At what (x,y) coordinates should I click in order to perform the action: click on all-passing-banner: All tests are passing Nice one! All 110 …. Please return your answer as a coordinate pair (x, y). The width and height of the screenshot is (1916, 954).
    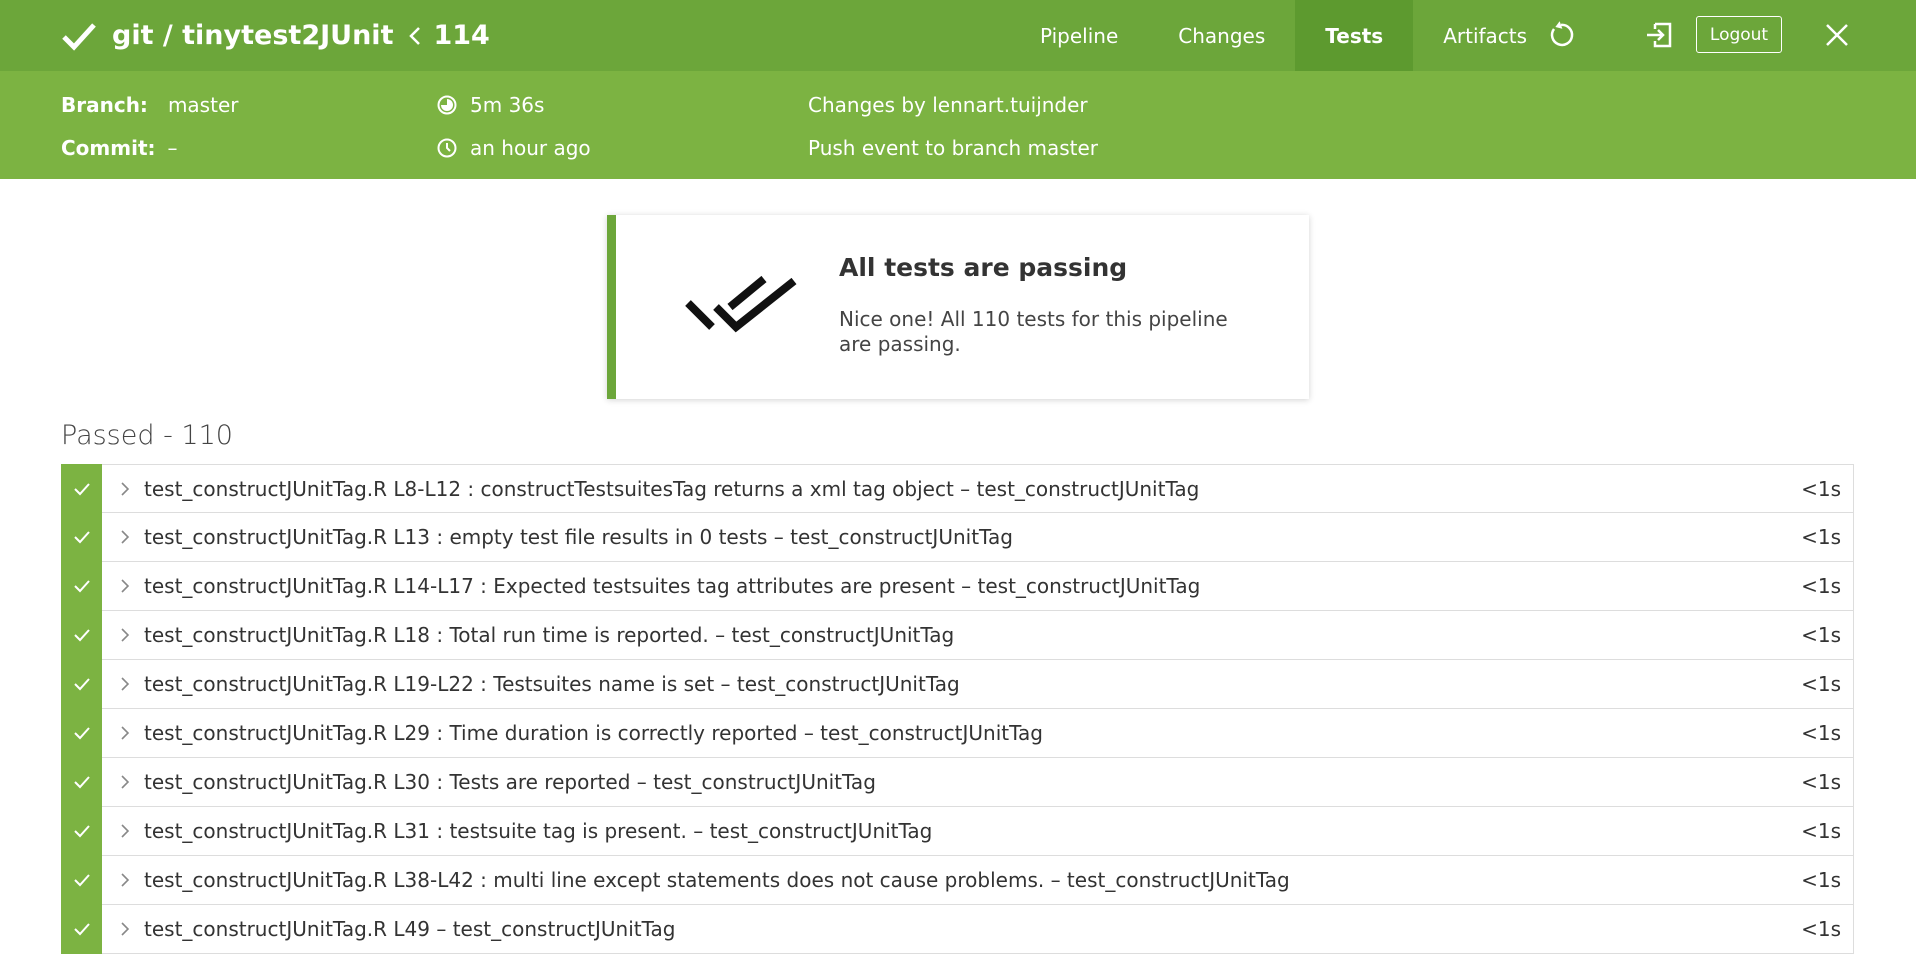
    Looking at the image, I should click on (958, 307).